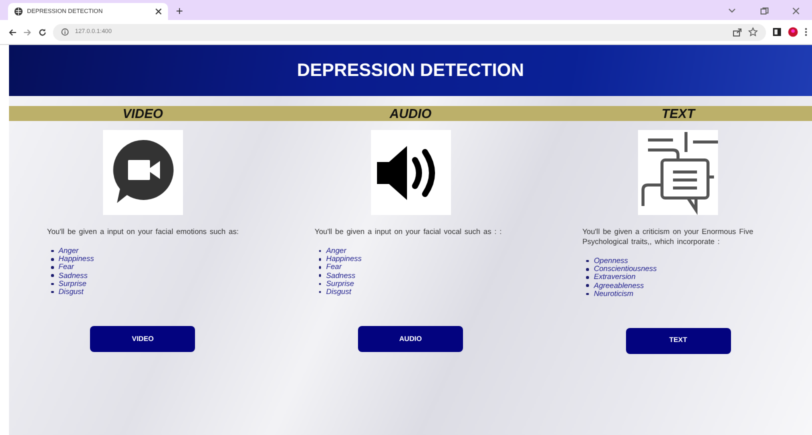 This screenshot has height=435, width=812. Describe the element at coordinates (158, 11) in the screenshot. I see `close-icon` at that location.